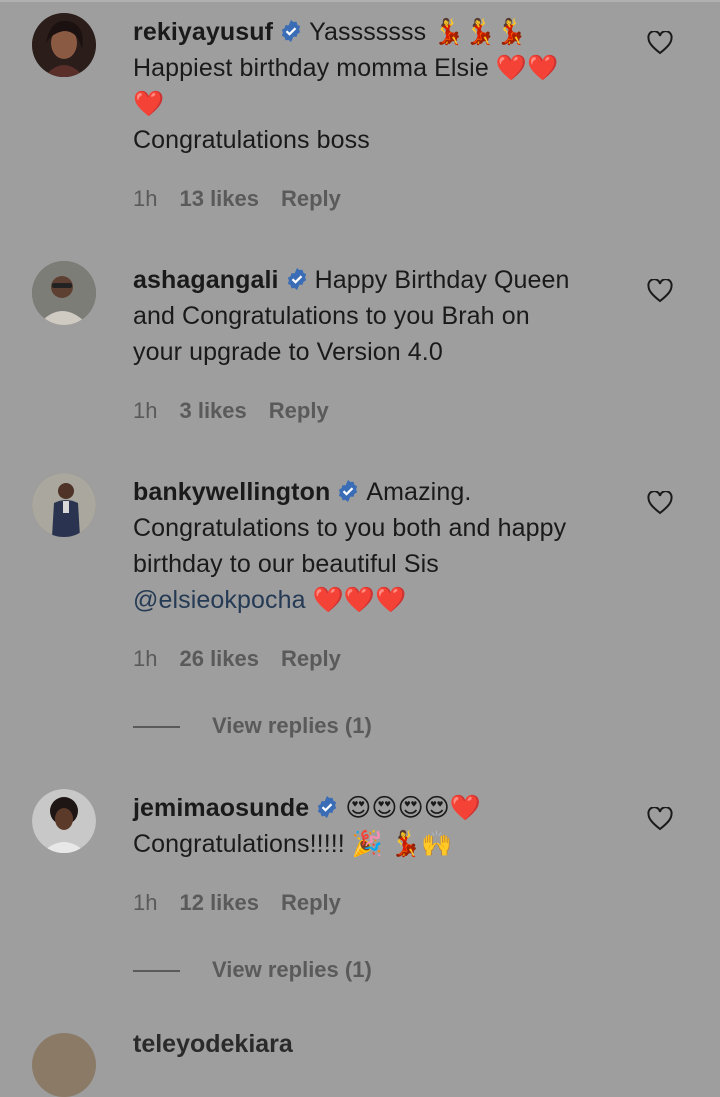 Image resolution: width=720 pixels, height=1097 pixels. Describe the element at coordinates (212, 410) in the screenshot. I see `likes-count: 3 likes` at that location.